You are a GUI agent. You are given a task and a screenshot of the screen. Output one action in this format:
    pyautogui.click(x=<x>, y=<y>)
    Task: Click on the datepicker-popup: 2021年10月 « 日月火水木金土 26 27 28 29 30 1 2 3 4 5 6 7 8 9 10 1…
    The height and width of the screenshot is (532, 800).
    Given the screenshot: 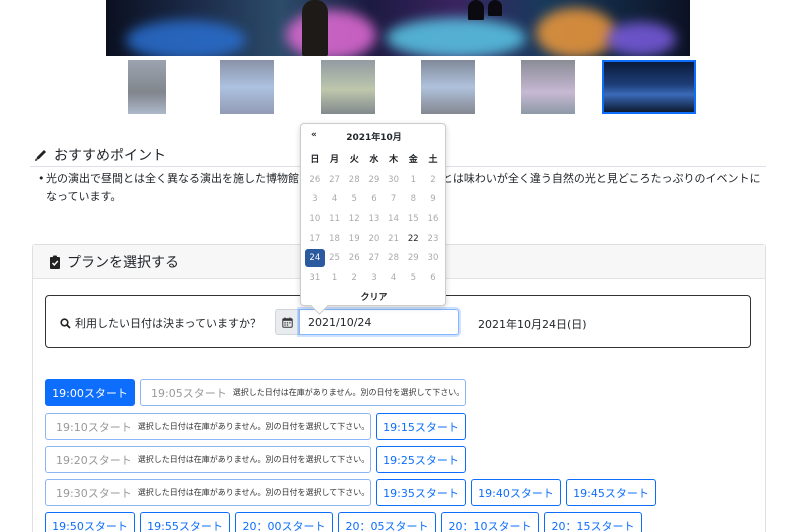 What is the action you would take?
    pyautogui.click(x=373, y=214)
    